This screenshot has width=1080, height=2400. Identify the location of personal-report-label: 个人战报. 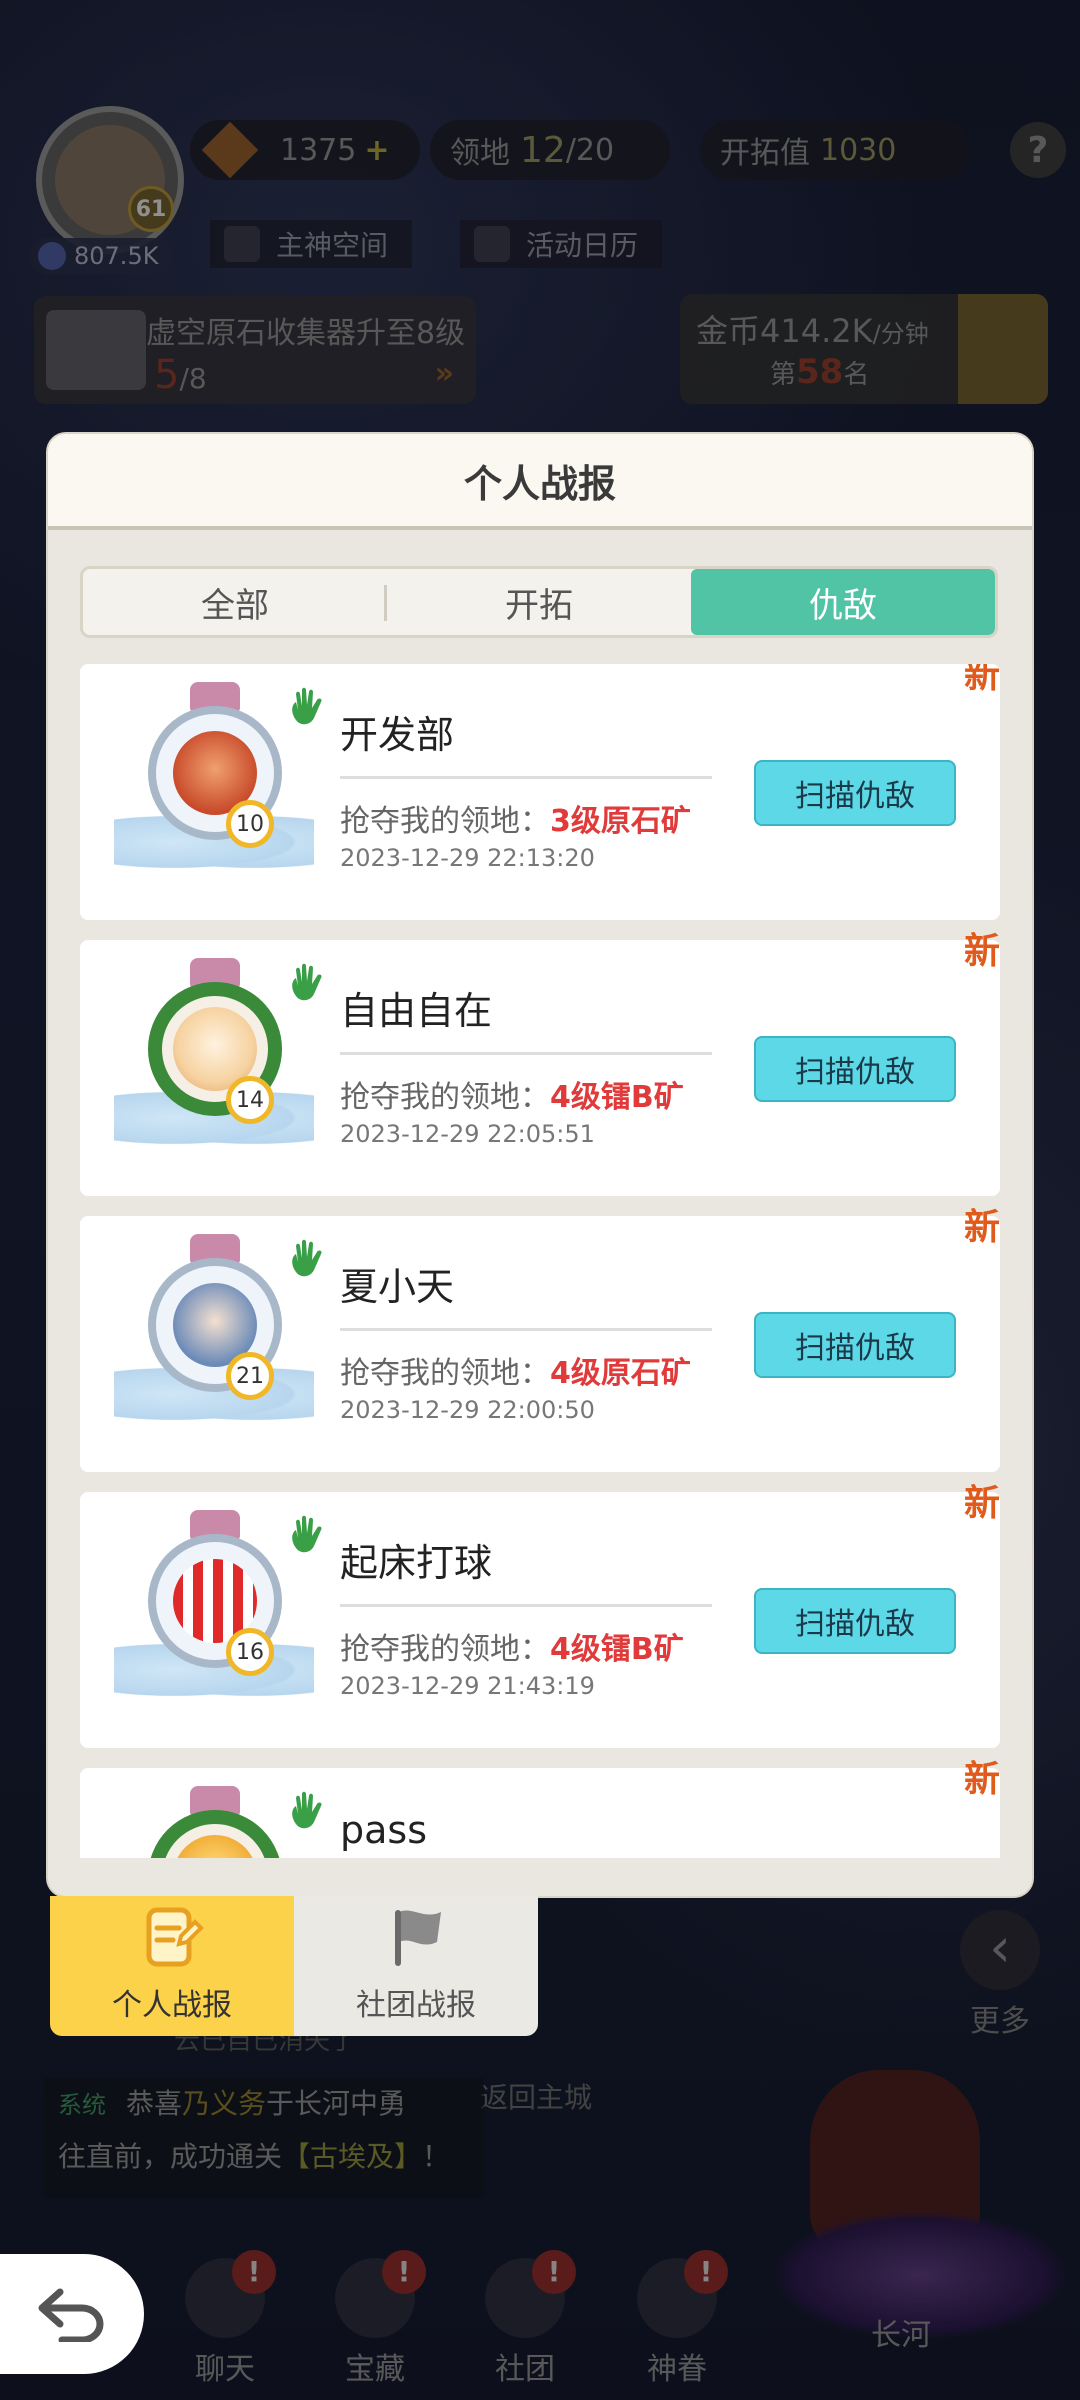
(172, 2005).